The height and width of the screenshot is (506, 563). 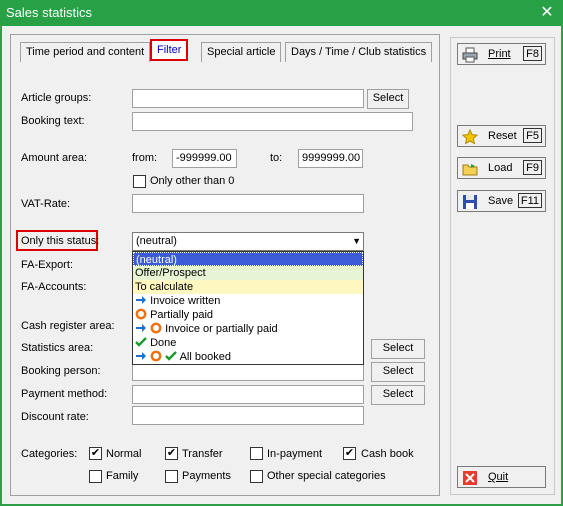 I want to click on booking-person-label: Booking person:, so click(x=61, y=371).